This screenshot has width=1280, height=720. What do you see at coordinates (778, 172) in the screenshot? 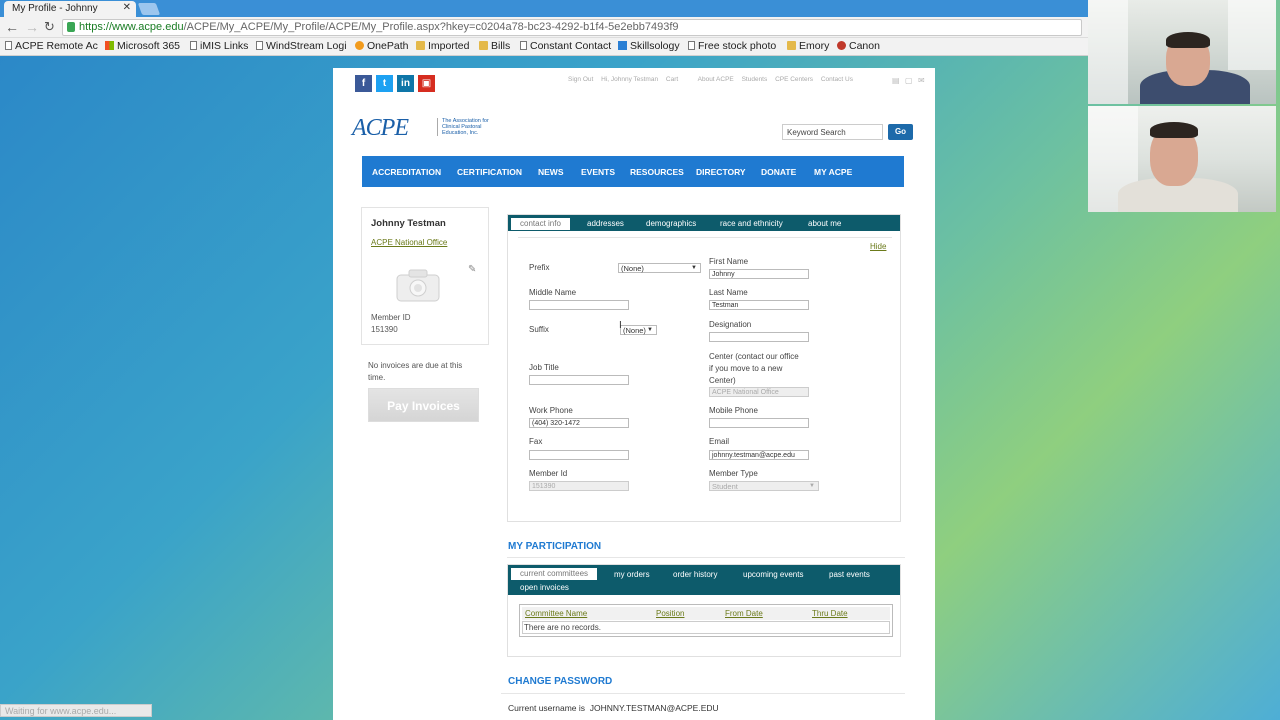
I see `nav-donate: DONATE` at bounding box center [778, 172].